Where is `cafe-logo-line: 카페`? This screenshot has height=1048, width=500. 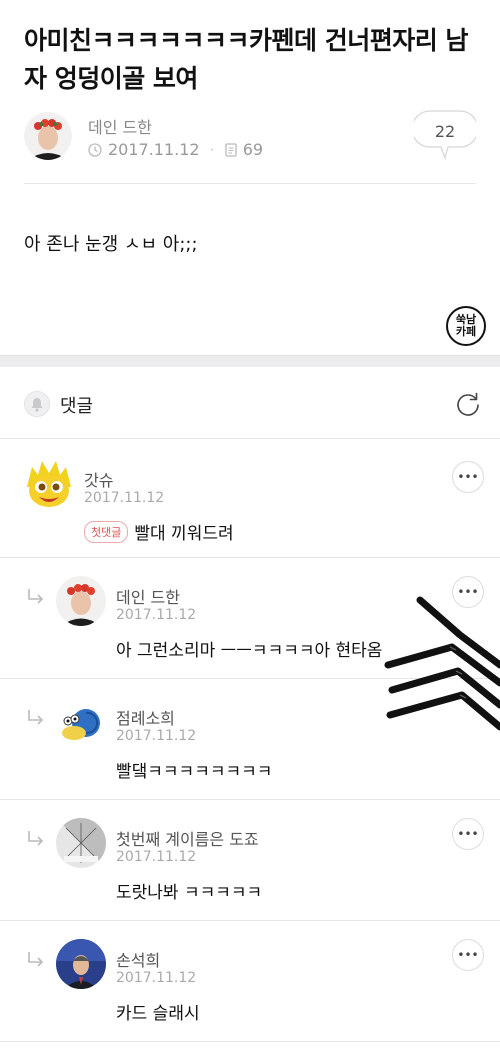 cafe-logo-line: 카페 is located at coordinates (466, 331).